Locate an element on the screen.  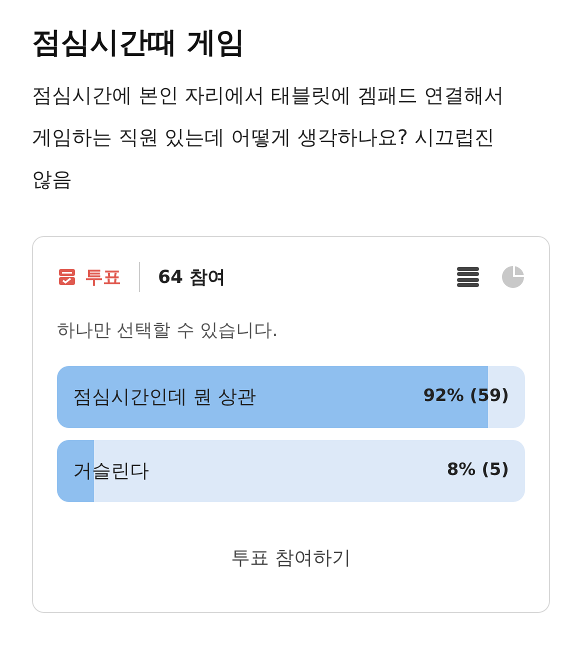
poll-option: 거슬린다 8% (5) is located at coordinates (291, 471).